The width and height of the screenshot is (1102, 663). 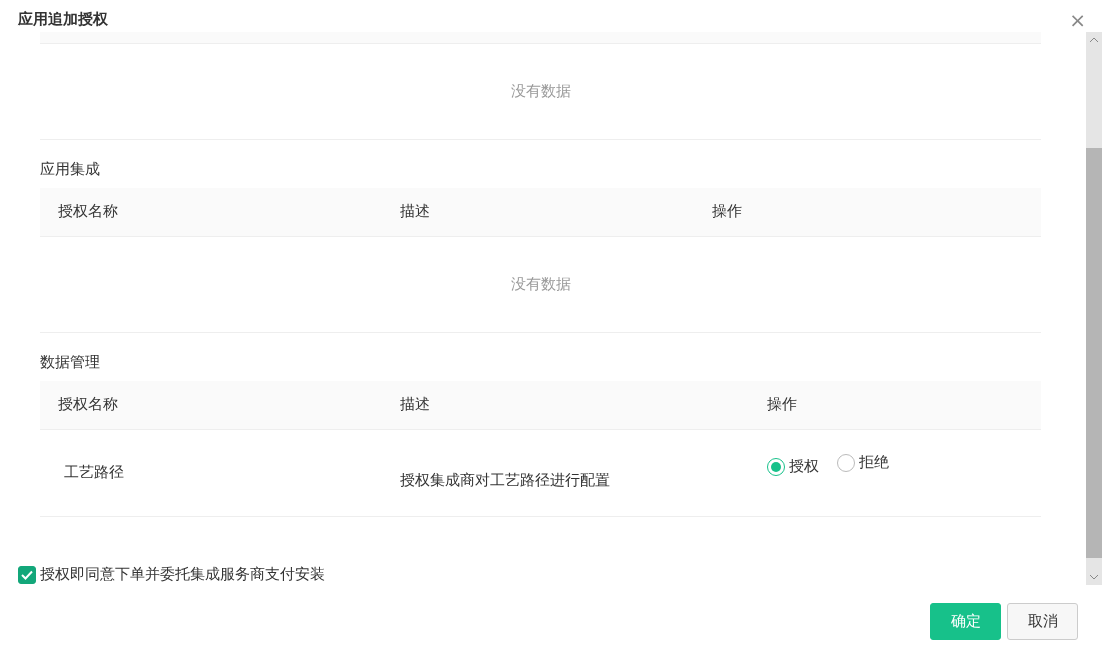 I want to click on table-cell: 授权集成商对工艺路径进行配置, so click(x=505, y=480).